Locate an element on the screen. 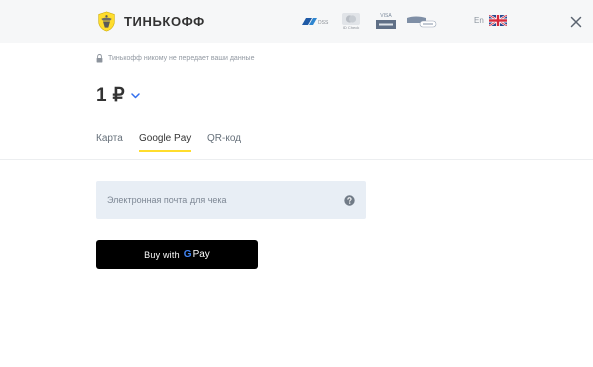 Image resolution: width=593 pixels, height=367 pixels. mir-accept-badge is located at coordinates (422, 21).